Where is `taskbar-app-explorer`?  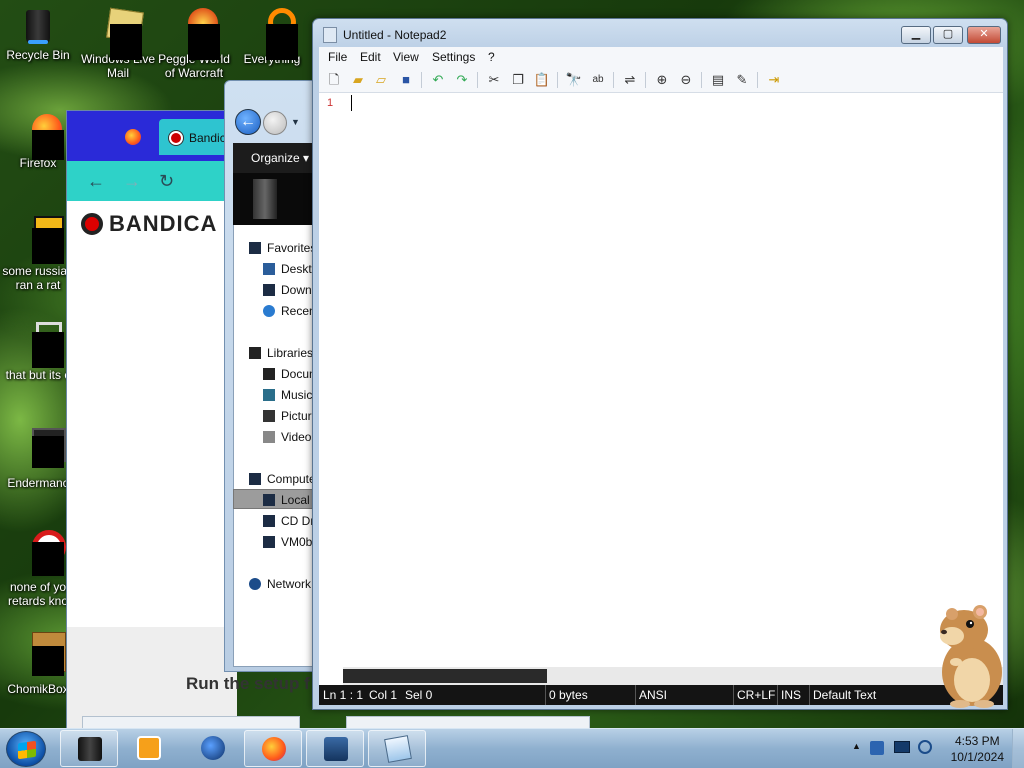
taskbar-app-explorer is located at coordinates (89, 748).